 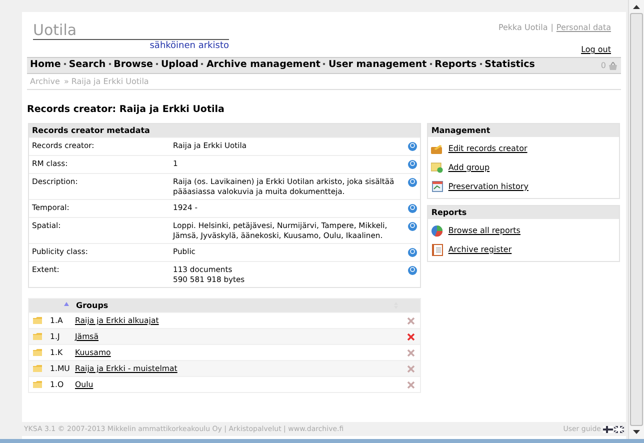 I want to click on scroll-thumb, so click(x=636, y=219).